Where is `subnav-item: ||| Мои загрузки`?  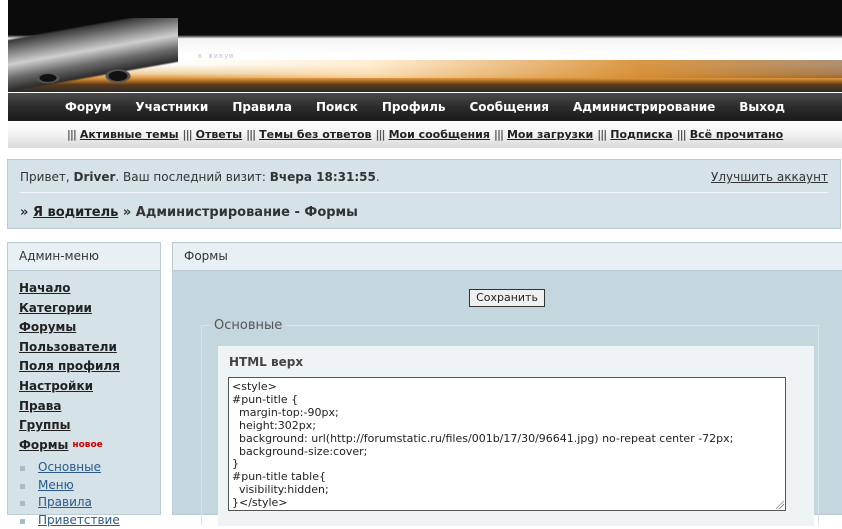
subnav-item: ||| Мои загрузки is located at coordinates (543, 134).